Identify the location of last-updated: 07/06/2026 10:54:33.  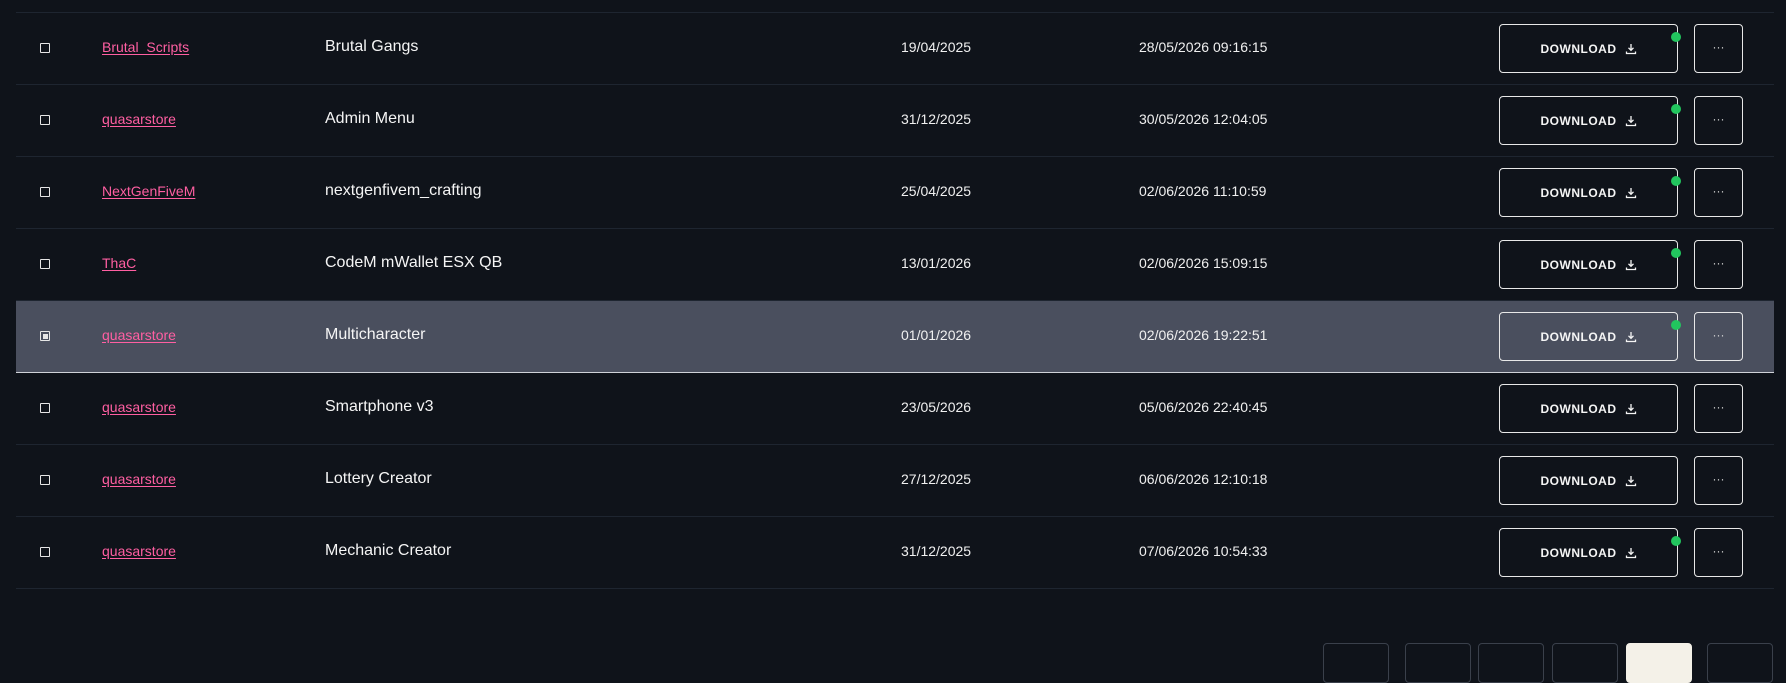
(1203, 551).